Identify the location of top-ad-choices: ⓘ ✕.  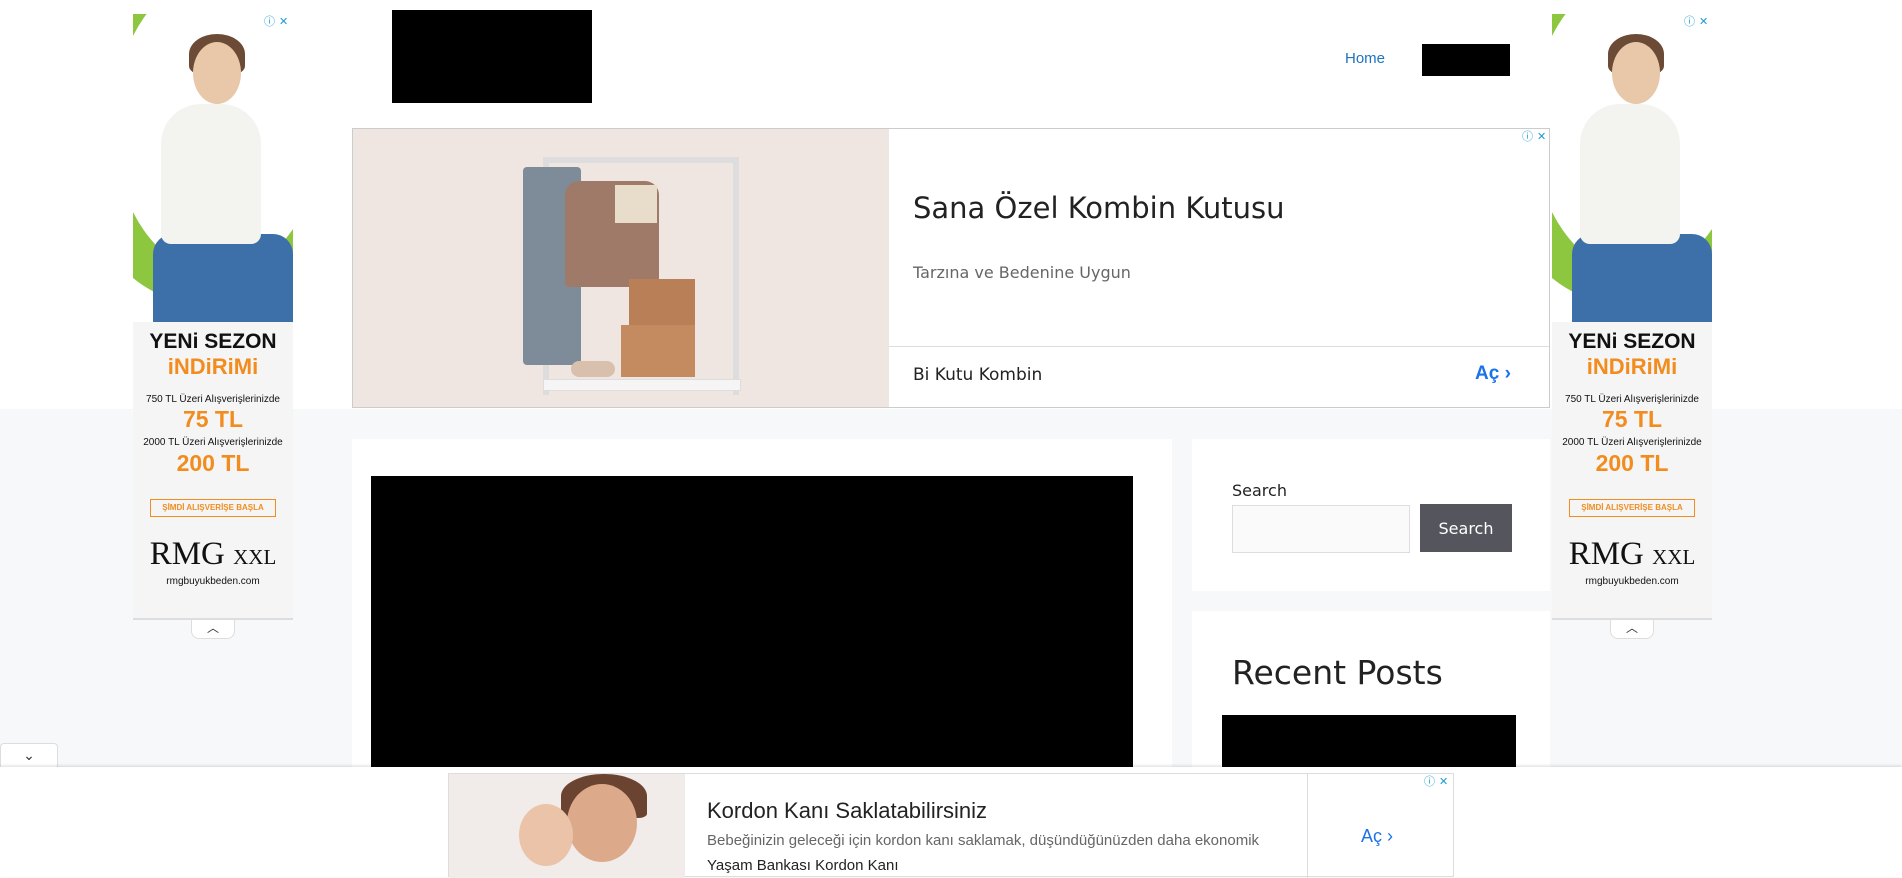
(1535, 137).